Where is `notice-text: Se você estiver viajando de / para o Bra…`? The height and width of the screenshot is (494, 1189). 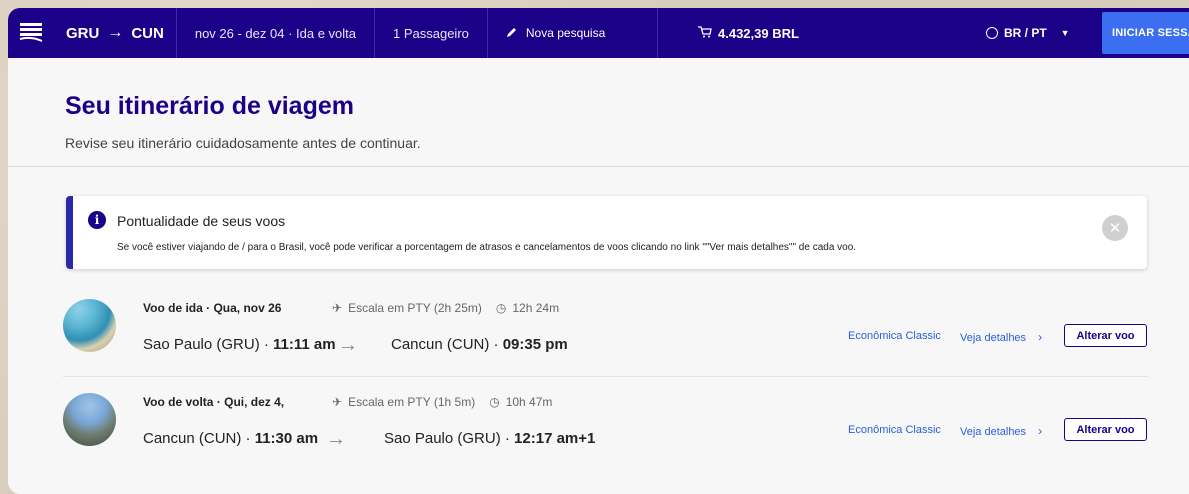 notice-text: Se você estiver viajando de / para o Bra… is located at coordinates (487, 247).